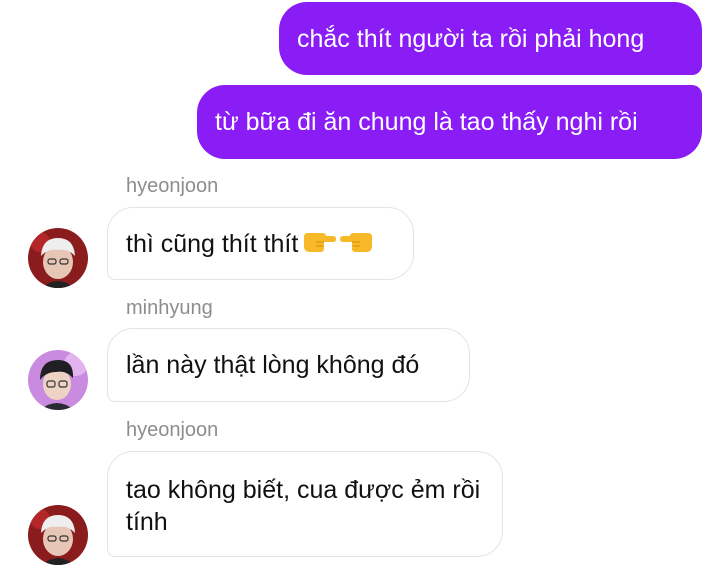 The image size is (719, 572). What do you see at coordinates (426, 122) in the screenshot?
I see `message-text: từ bữa đi ăn chung là tao thấy nghi rồi` at bounding box center [426, 122].